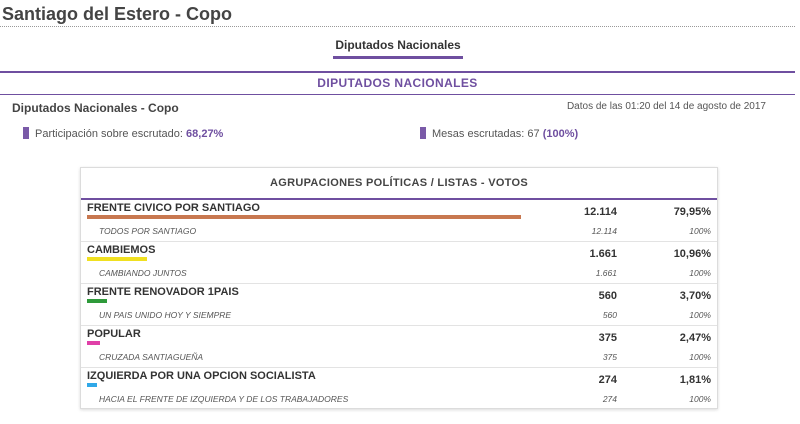  Describe the element at coordinates (165, 315) in the screenshot. I see `list-name: UN PAIS UNIDO HOY Y SIEMPRE` at that location.